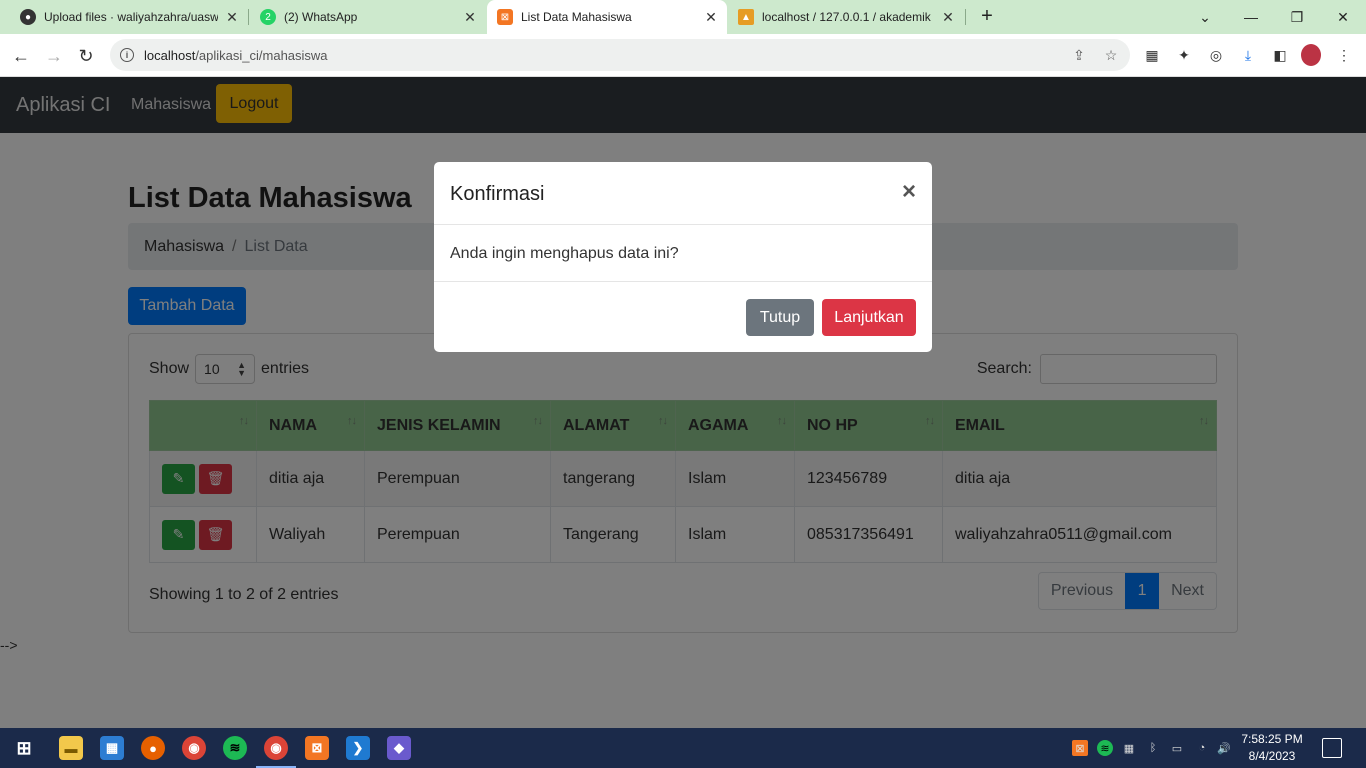 The width and height of the screenshot is (1366, 768). I want to click on profile-avatar, so click(1311, 55).